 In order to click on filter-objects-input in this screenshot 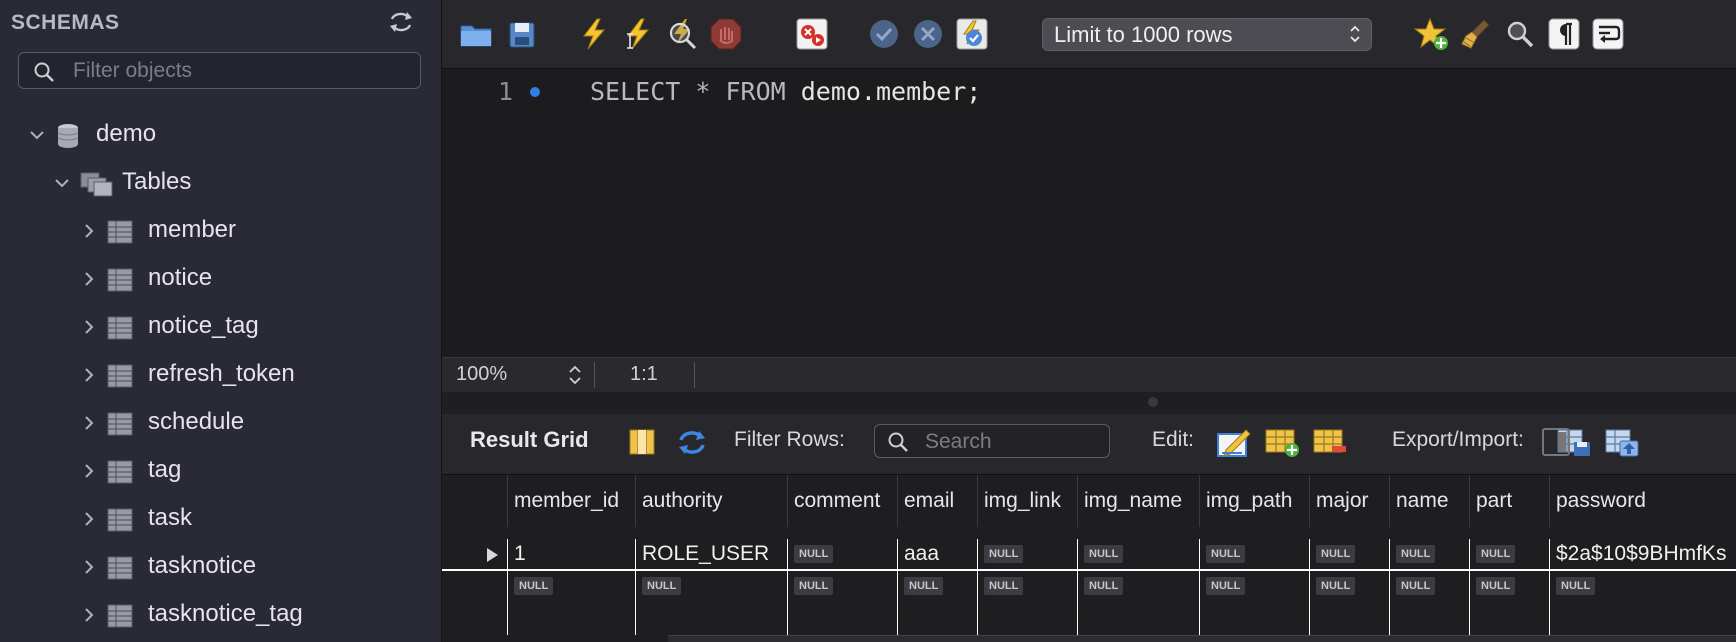, I will do `click(243, 71)`.